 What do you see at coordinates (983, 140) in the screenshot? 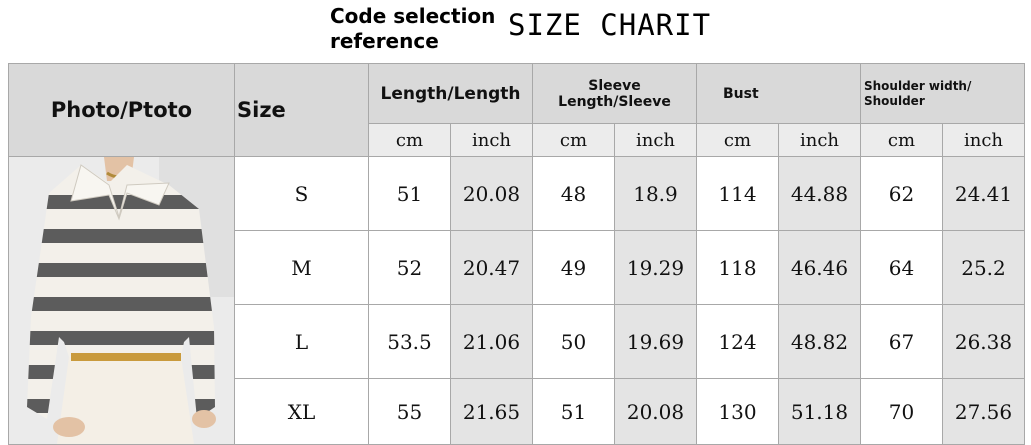
I see `unit-shoulder-inch: inch` at bounding box center [983, 140].